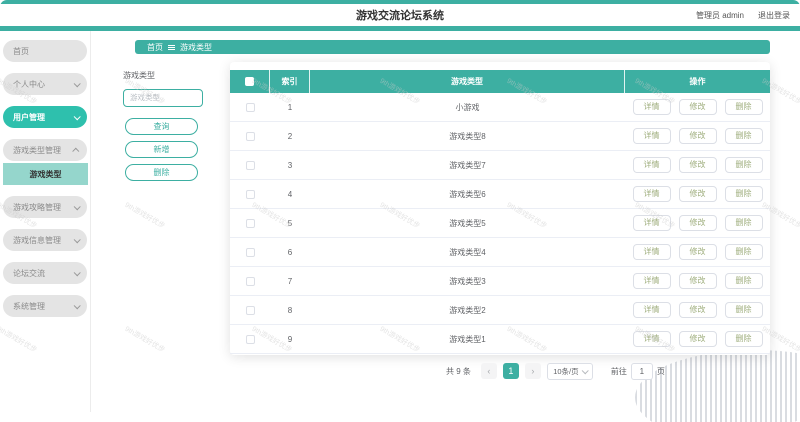  I want to click on sidebar-item-forum-exchange: 论坛交流, so click(45, 273).